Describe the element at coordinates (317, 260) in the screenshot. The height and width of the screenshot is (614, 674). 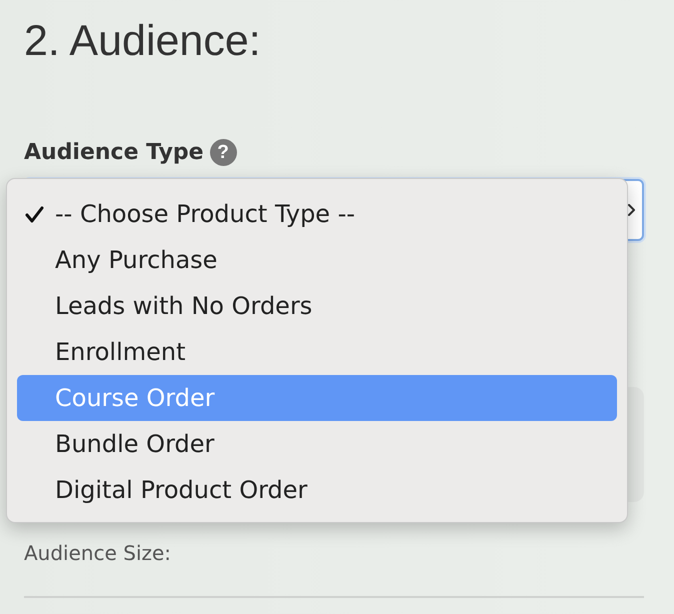
I see `dropdown-option: Any Purchase` at that location.